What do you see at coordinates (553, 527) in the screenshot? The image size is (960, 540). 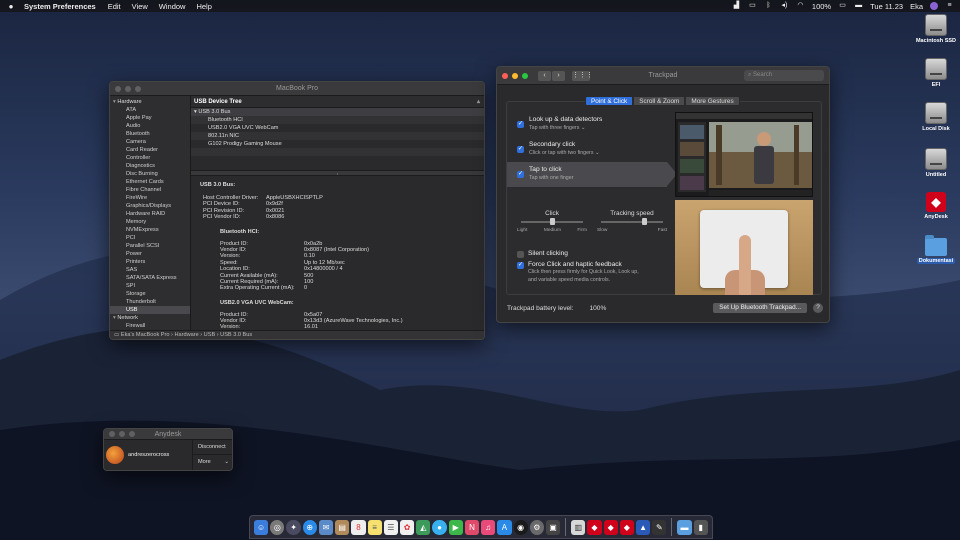 I see `system-information-icon: ▣` at bounding box center [553, 527].